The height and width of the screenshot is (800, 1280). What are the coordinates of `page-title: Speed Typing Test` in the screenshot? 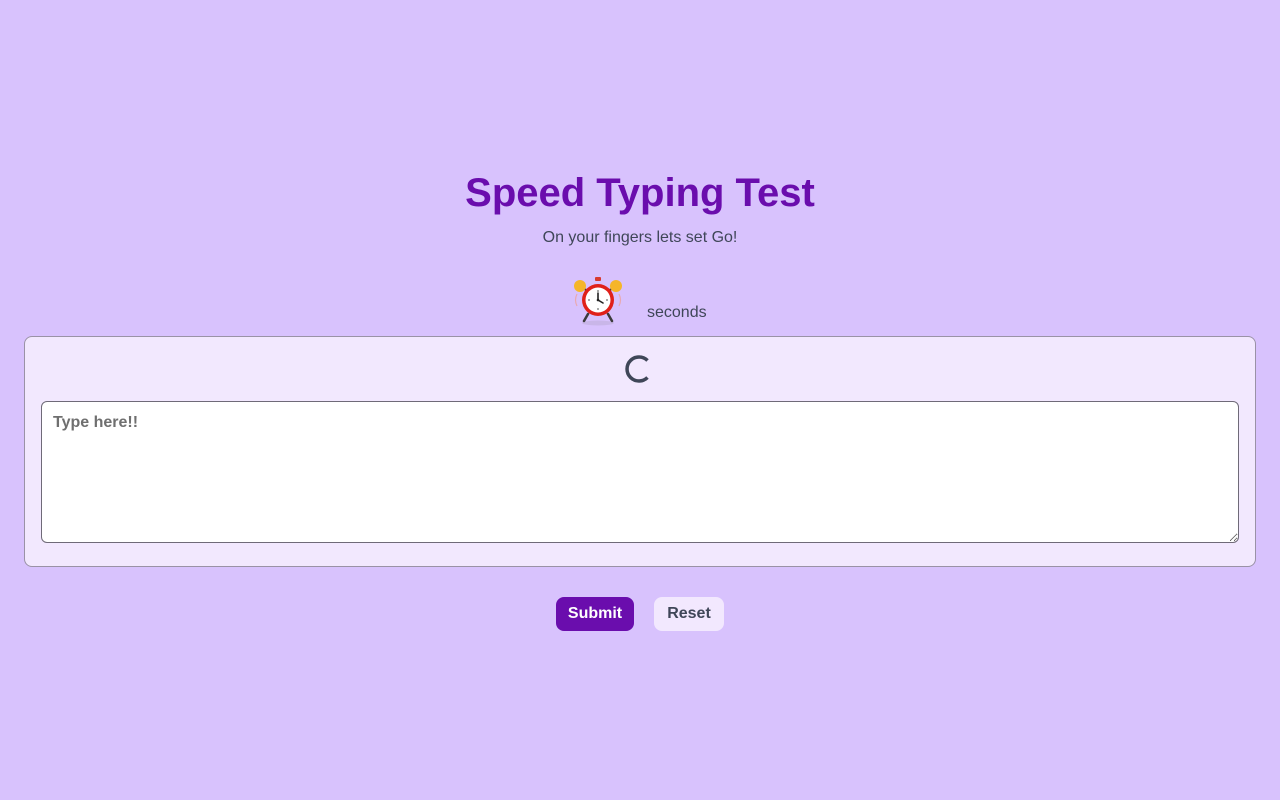 It's located at (640, 193).